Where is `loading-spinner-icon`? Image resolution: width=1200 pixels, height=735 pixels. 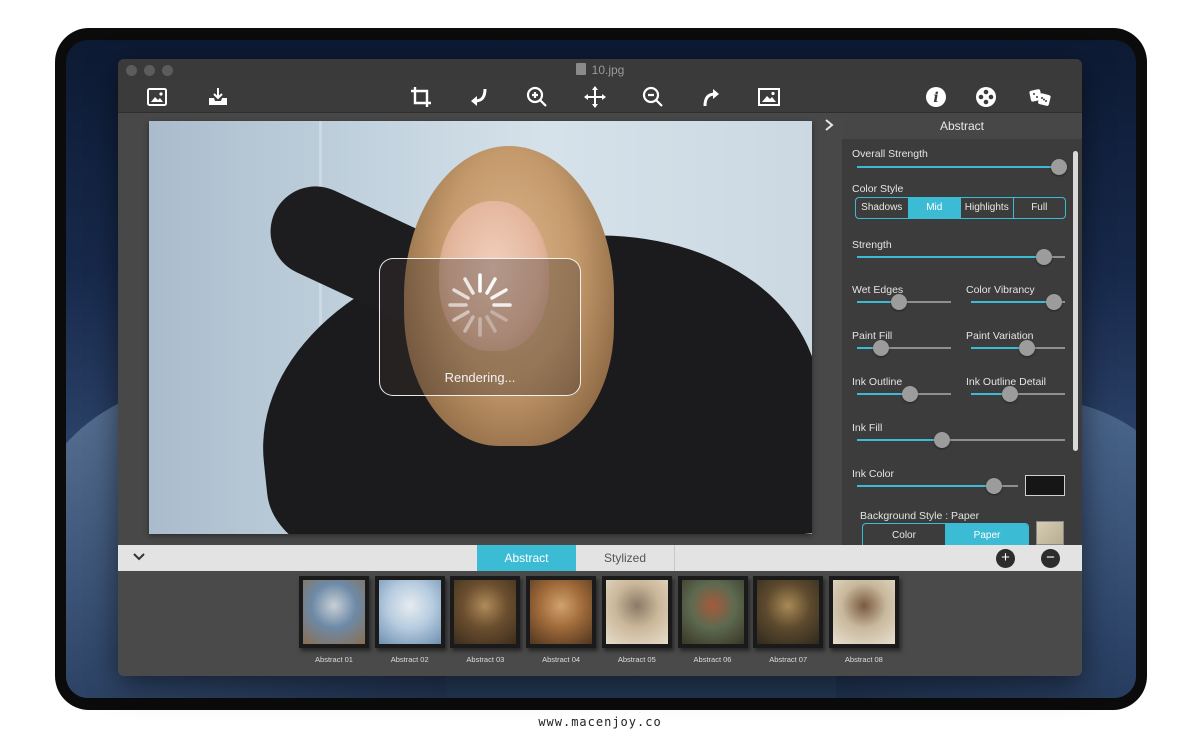 loading-spinner-icon is located at coordinates (480, 305).